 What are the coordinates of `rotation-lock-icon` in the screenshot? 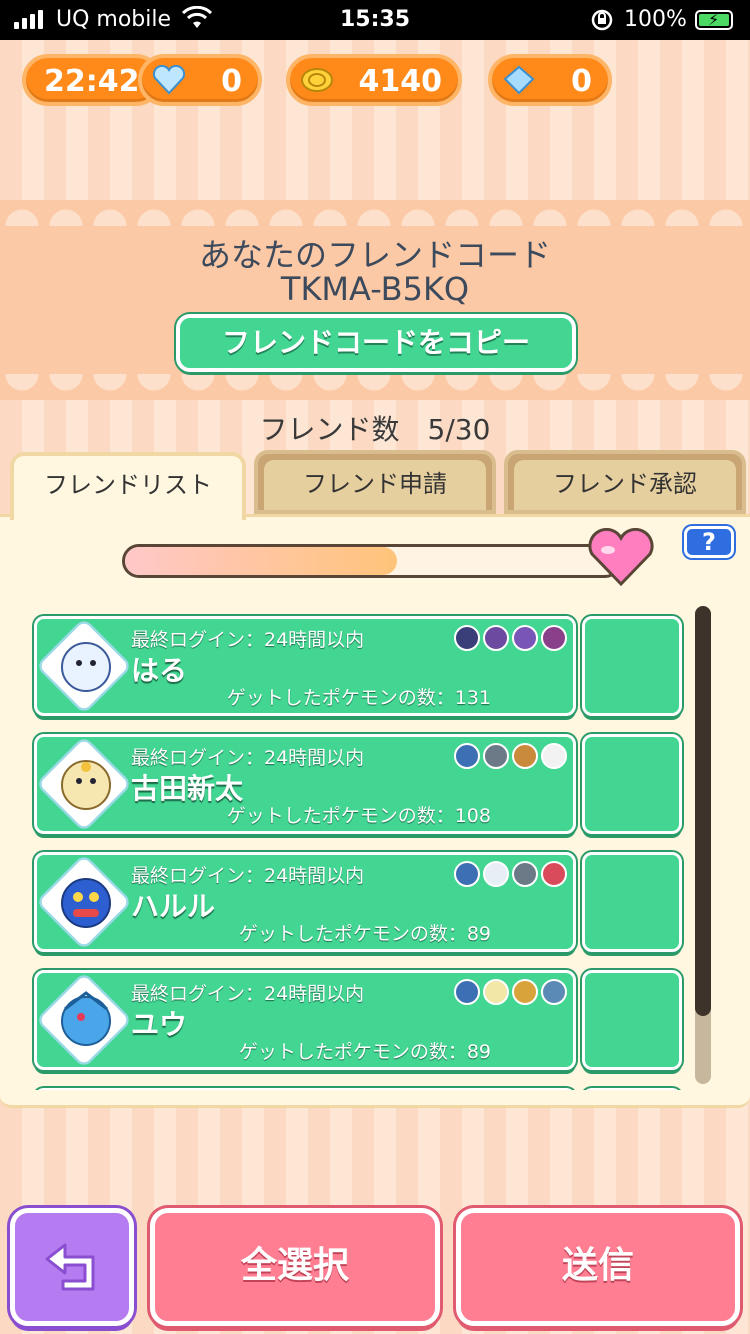 It's located at (602, 20).